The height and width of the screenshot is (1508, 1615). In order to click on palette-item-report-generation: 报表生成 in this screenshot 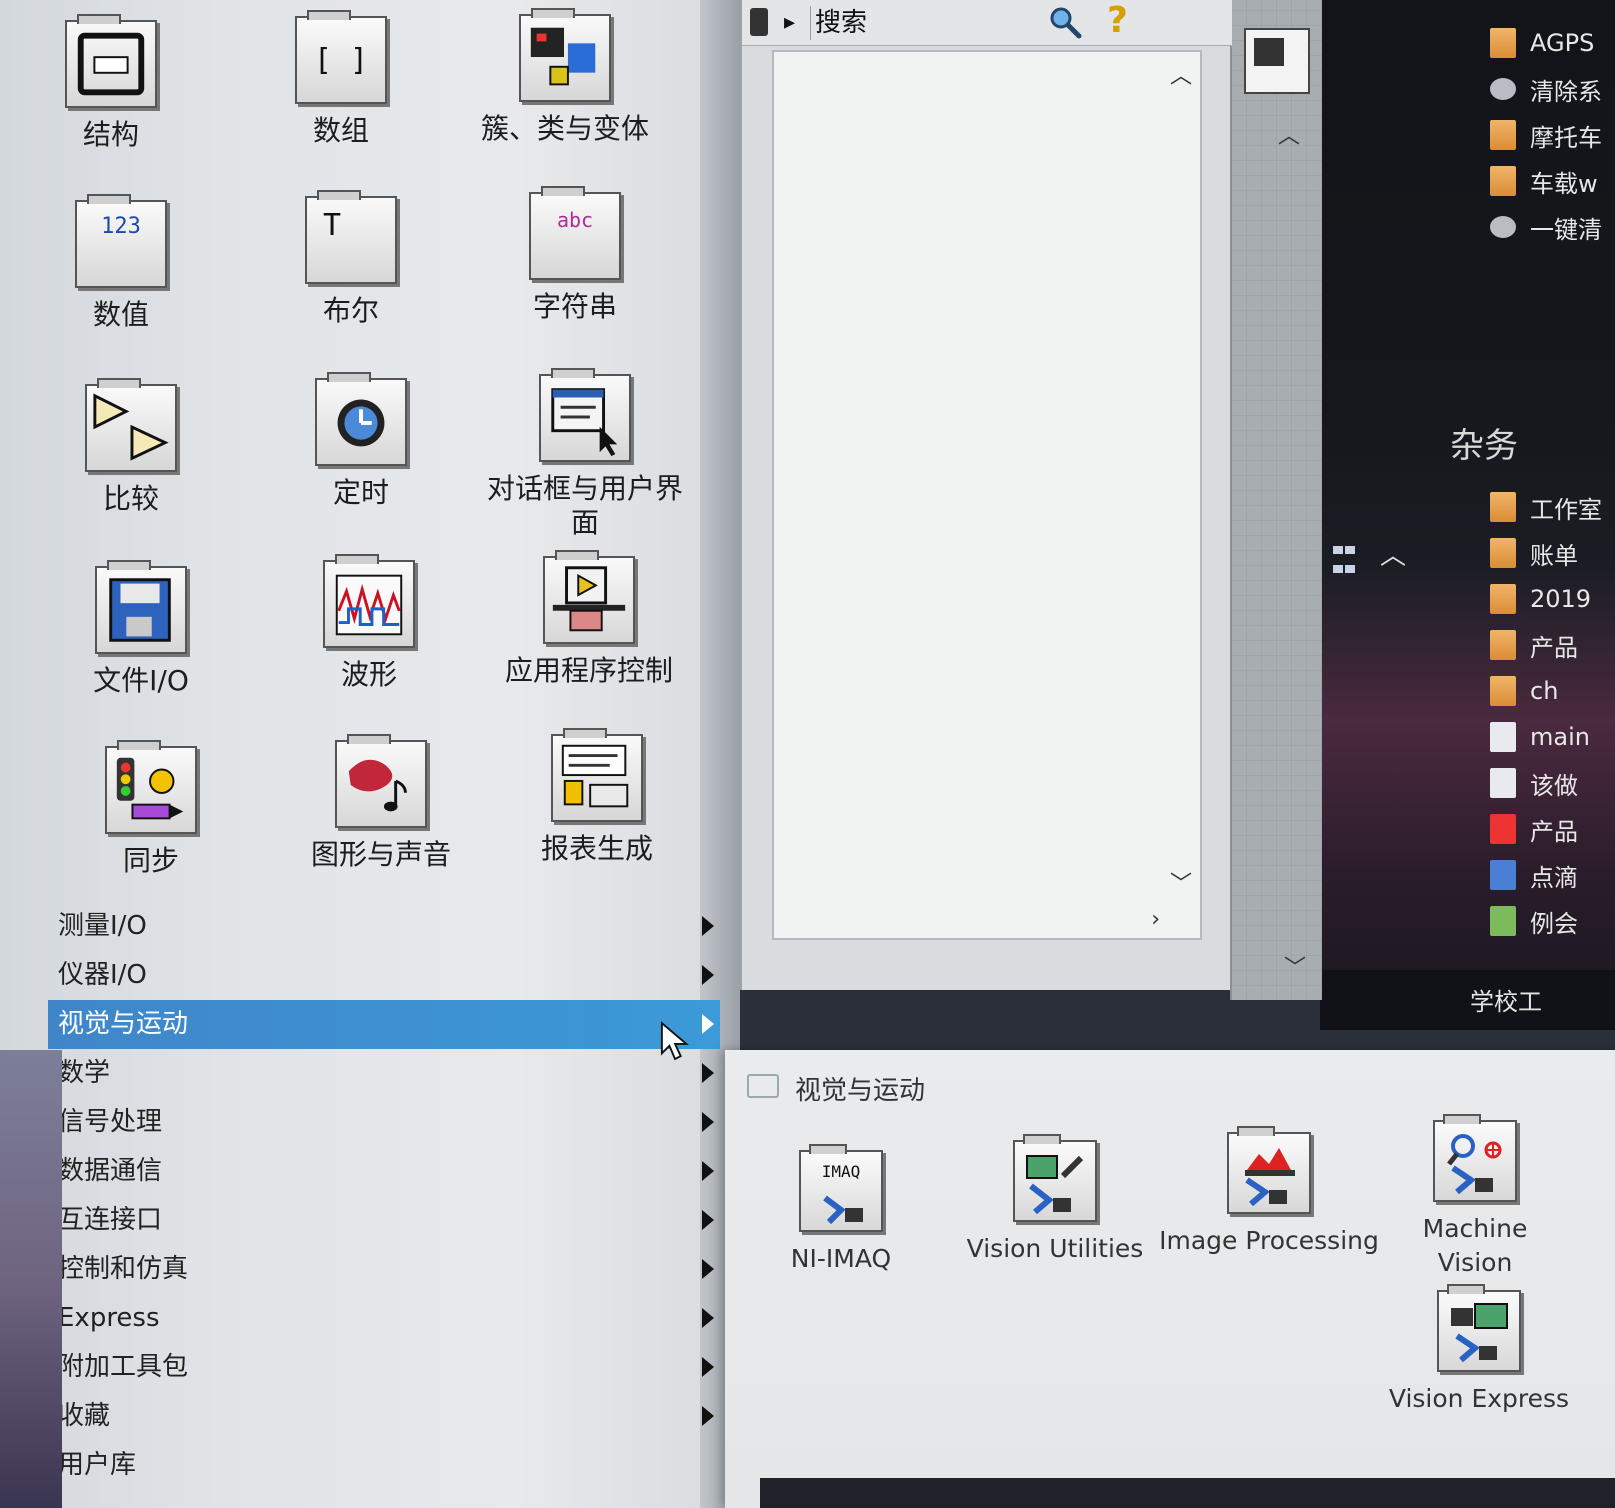, I will do `click(597, 797)`.